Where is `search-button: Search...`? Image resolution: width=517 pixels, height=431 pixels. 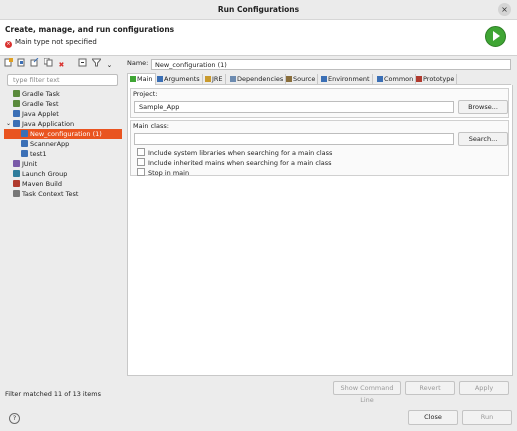
search-button: Search... is located at coordinates (483, 139).